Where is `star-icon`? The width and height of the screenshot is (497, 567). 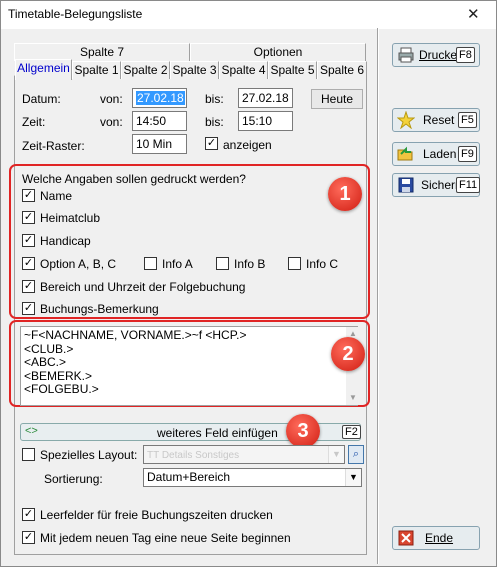 star-icon is located at coordinates (406, 120).